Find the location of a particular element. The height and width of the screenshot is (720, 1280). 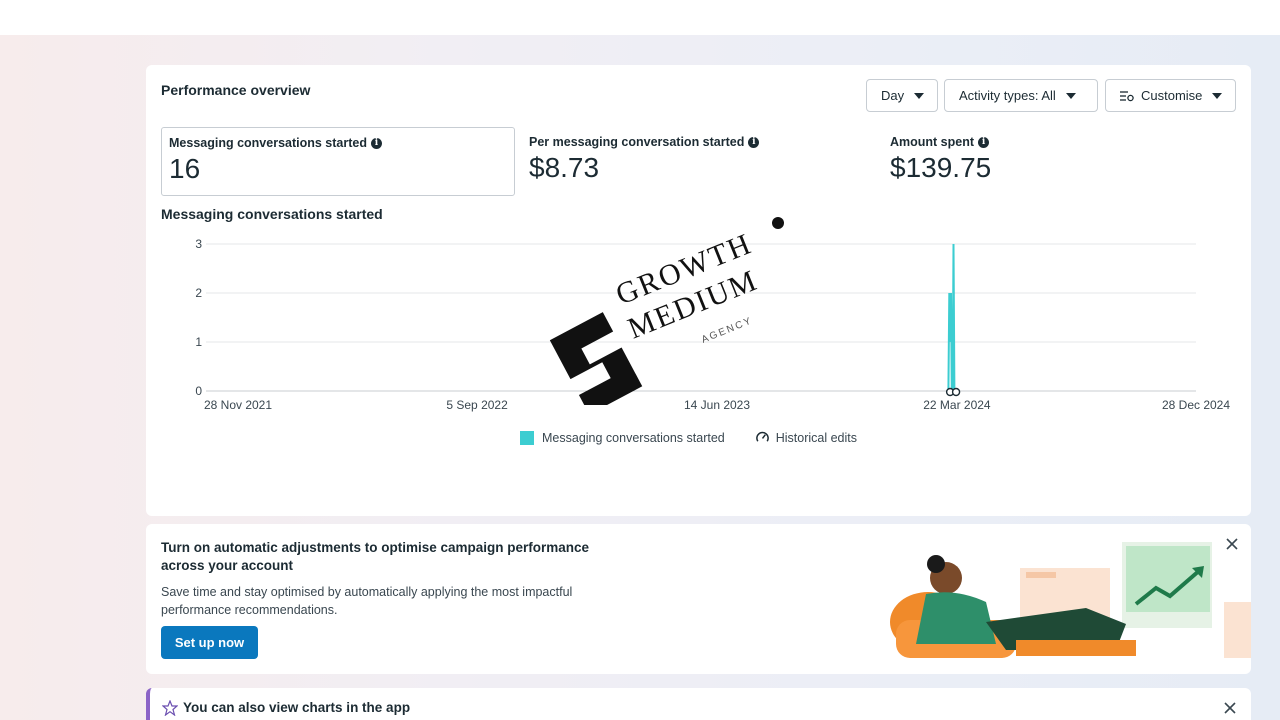

set-up-now-button: Set up now is located at coordinates (209, 642).